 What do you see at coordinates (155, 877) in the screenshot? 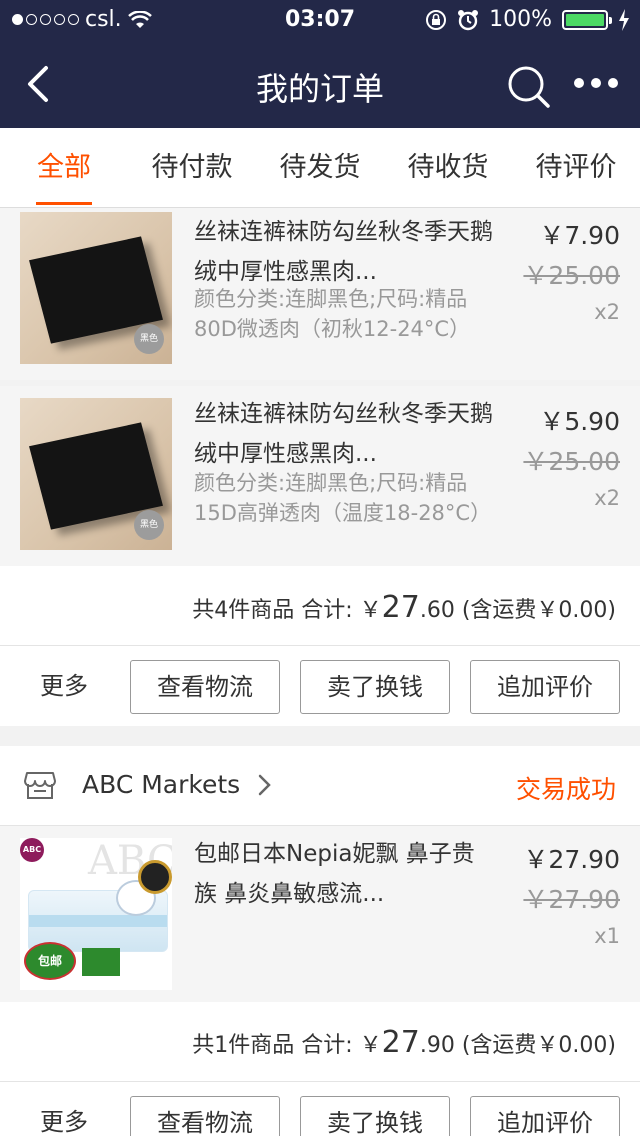
I see `award-seal-icon` at bounding box center [155, 877].